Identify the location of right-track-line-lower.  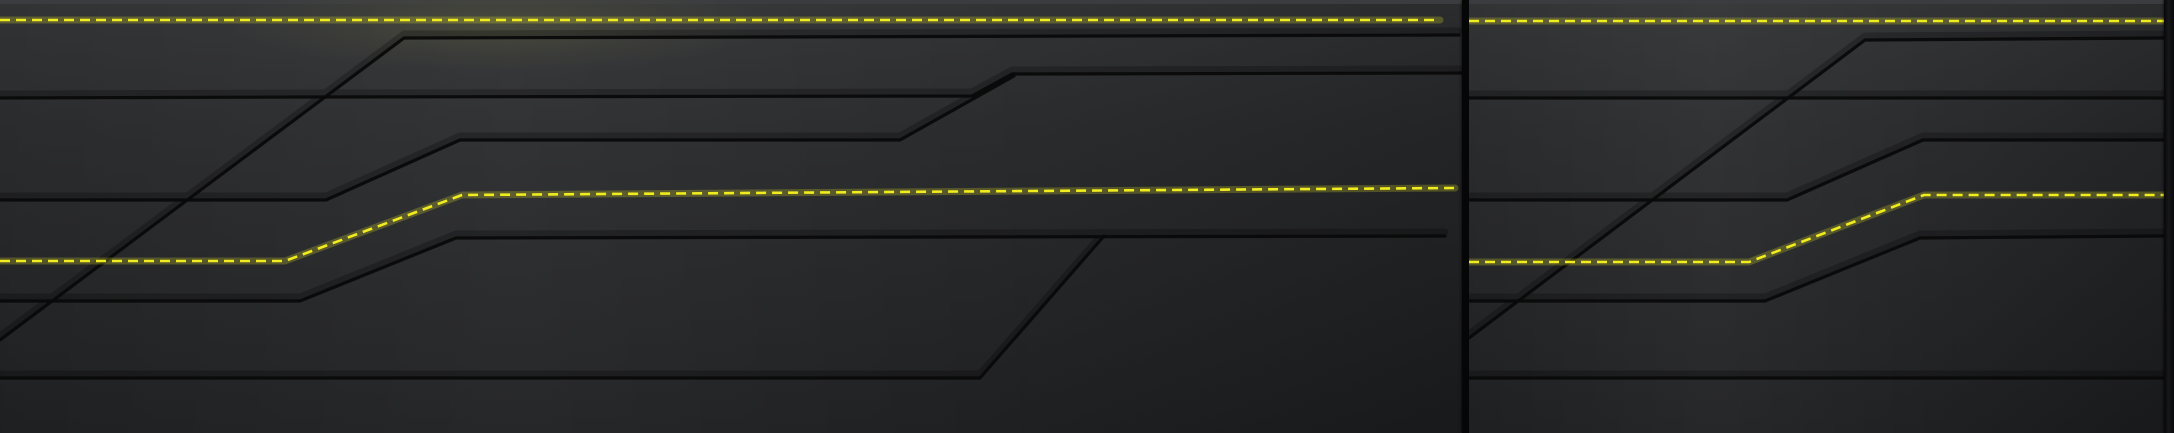
(1816, 268).